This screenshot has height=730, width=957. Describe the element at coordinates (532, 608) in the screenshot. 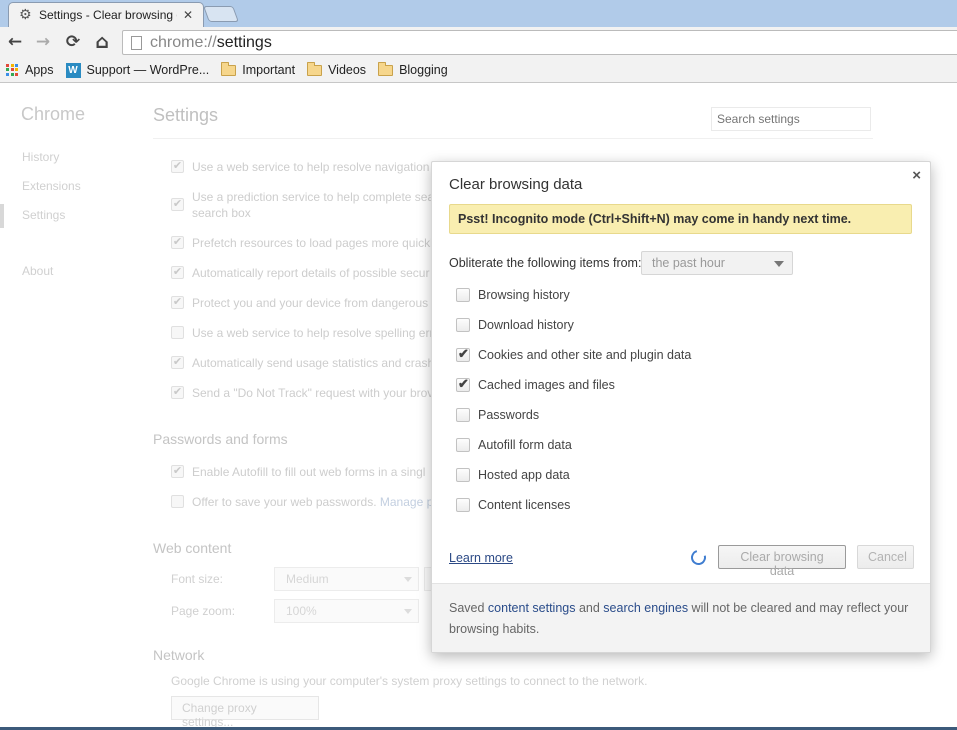

I see `content-settings-link: content settings` at that location.